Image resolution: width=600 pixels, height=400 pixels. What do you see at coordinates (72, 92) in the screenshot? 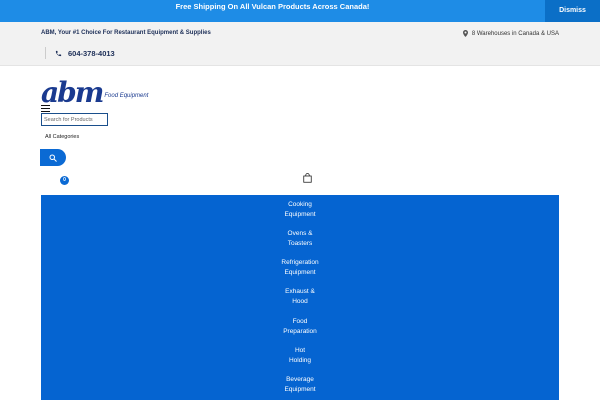
I see `logo-mark: abm` at bounding box center [72, 92].